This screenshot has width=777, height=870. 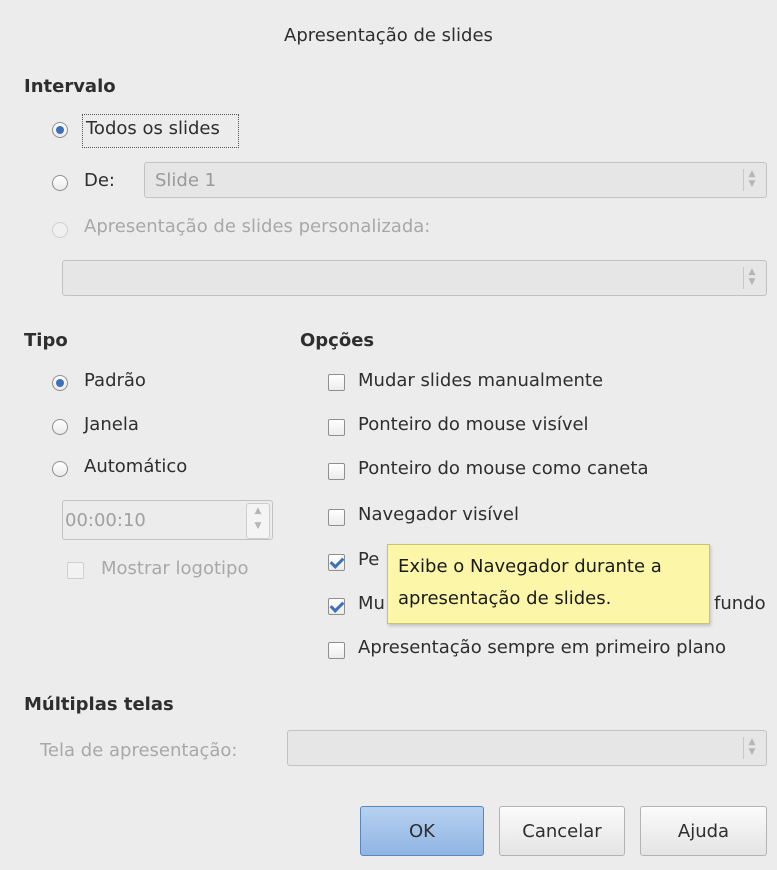 I want to click on dialog-title: Apresentação de slides, so click(x=388, y=35).